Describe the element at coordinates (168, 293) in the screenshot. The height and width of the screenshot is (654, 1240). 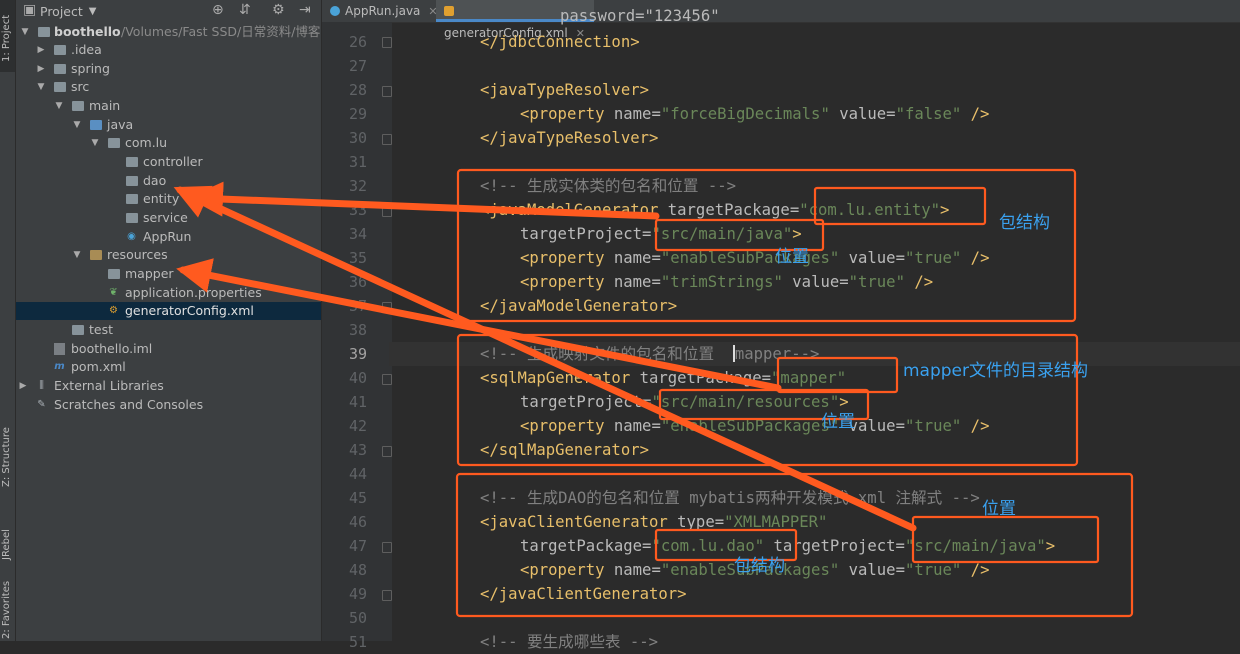
I see `tree-item-application-properties: ❦ application.properties` at that location.